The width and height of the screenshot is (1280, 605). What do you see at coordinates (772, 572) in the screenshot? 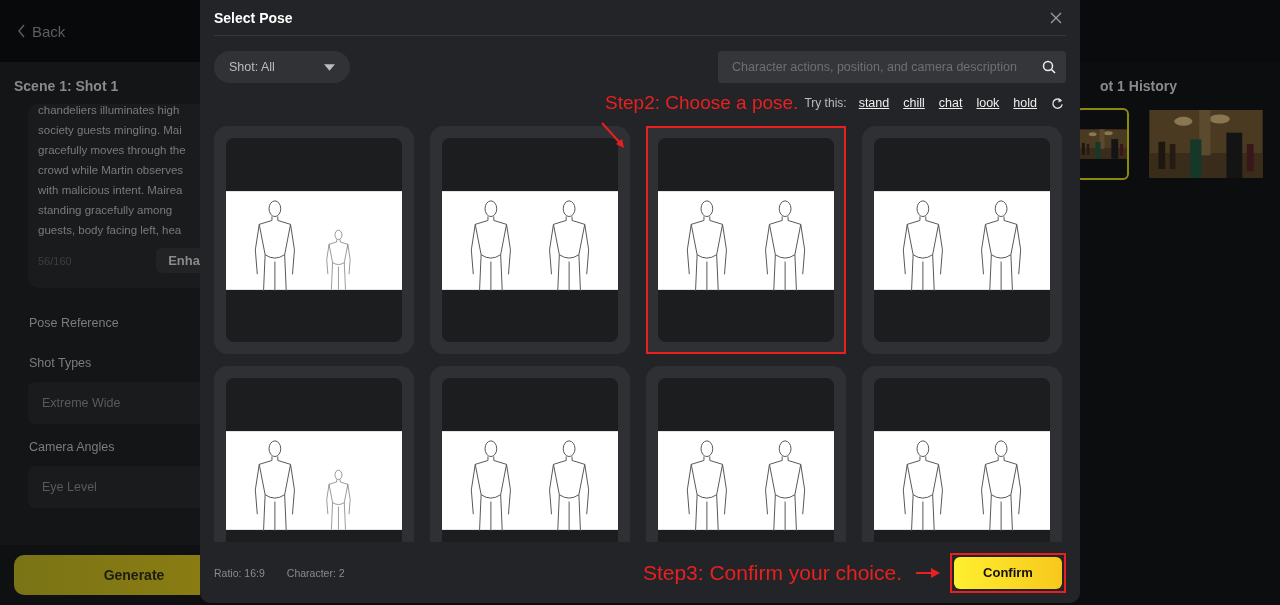
I see `annotation-text: Step3: Confirm your choice.` at bounding box center [772, 572].